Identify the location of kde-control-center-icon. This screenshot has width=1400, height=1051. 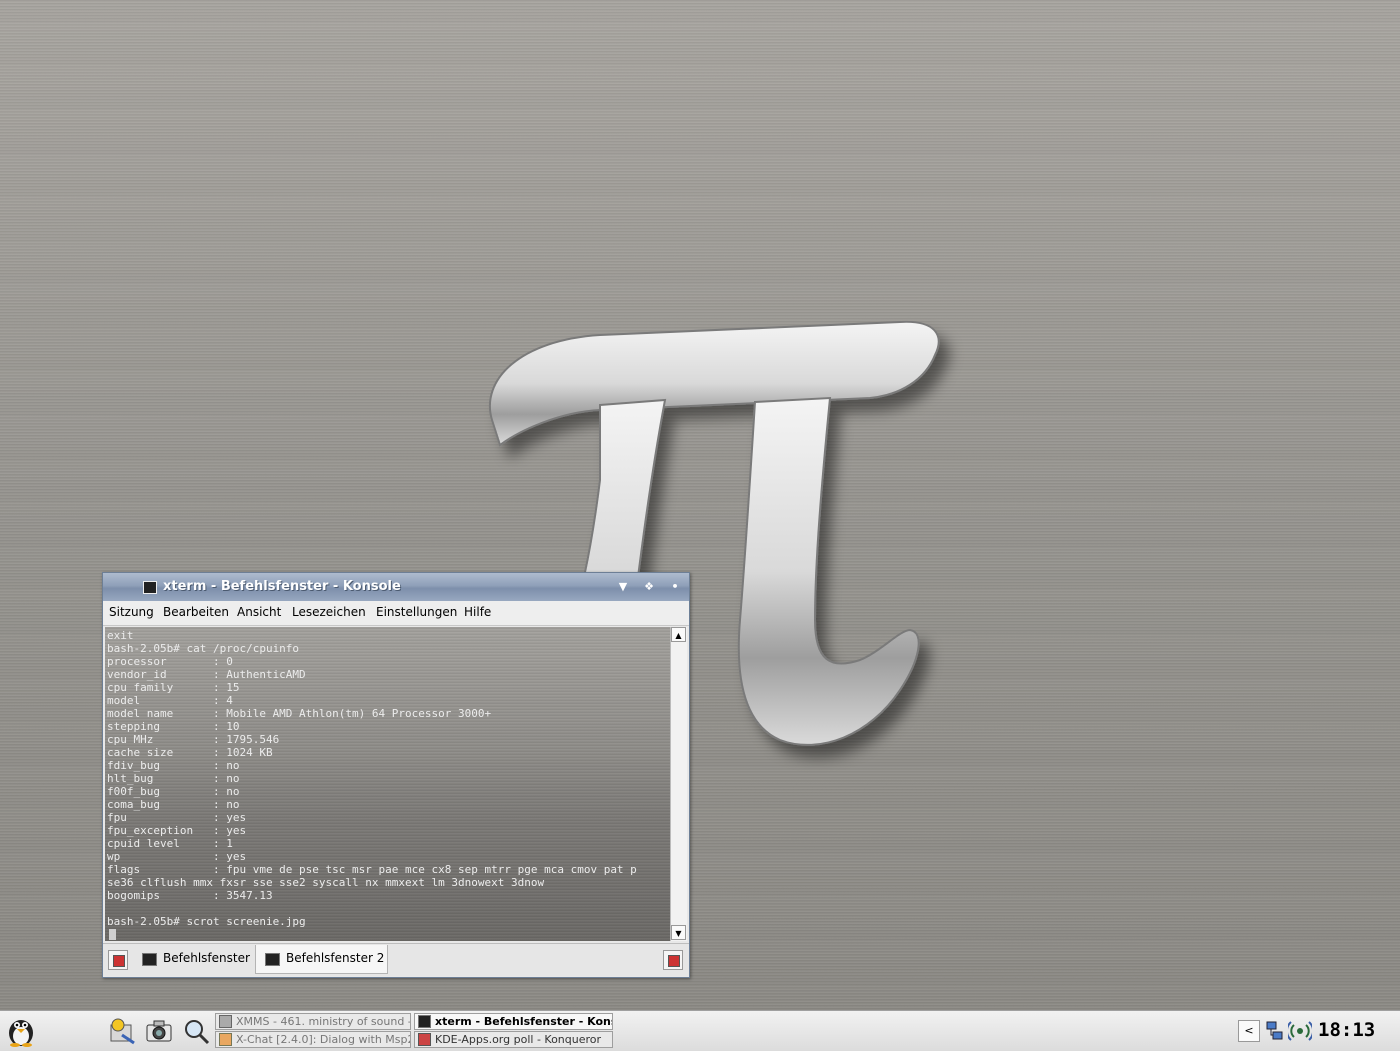
(122, 1031).